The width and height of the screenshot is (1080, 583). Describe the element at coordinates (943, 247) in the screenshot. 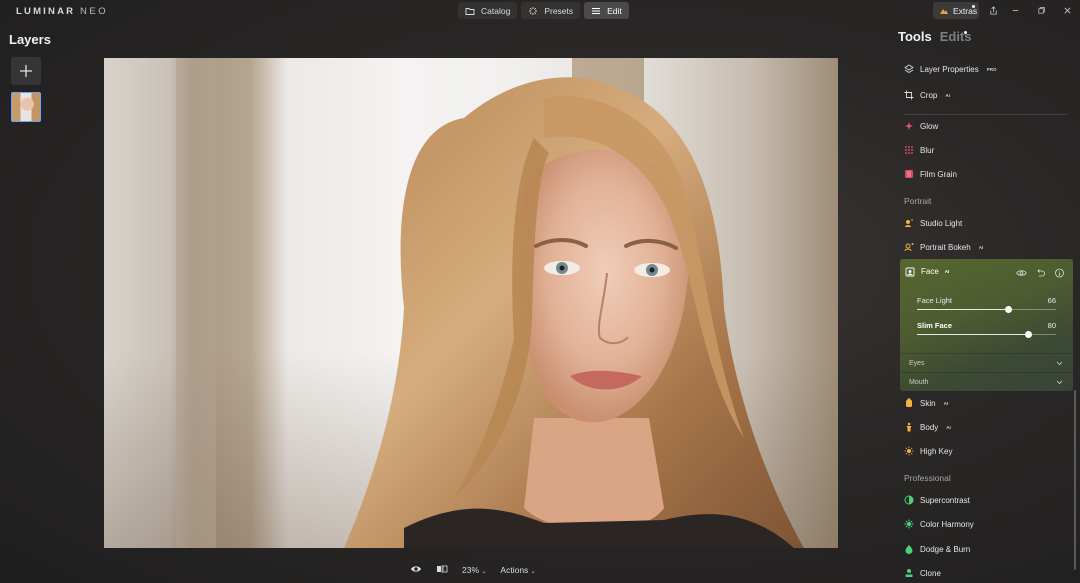

I see `tool-portrait-bokeh: Portrait Bokeh AI` at that location.